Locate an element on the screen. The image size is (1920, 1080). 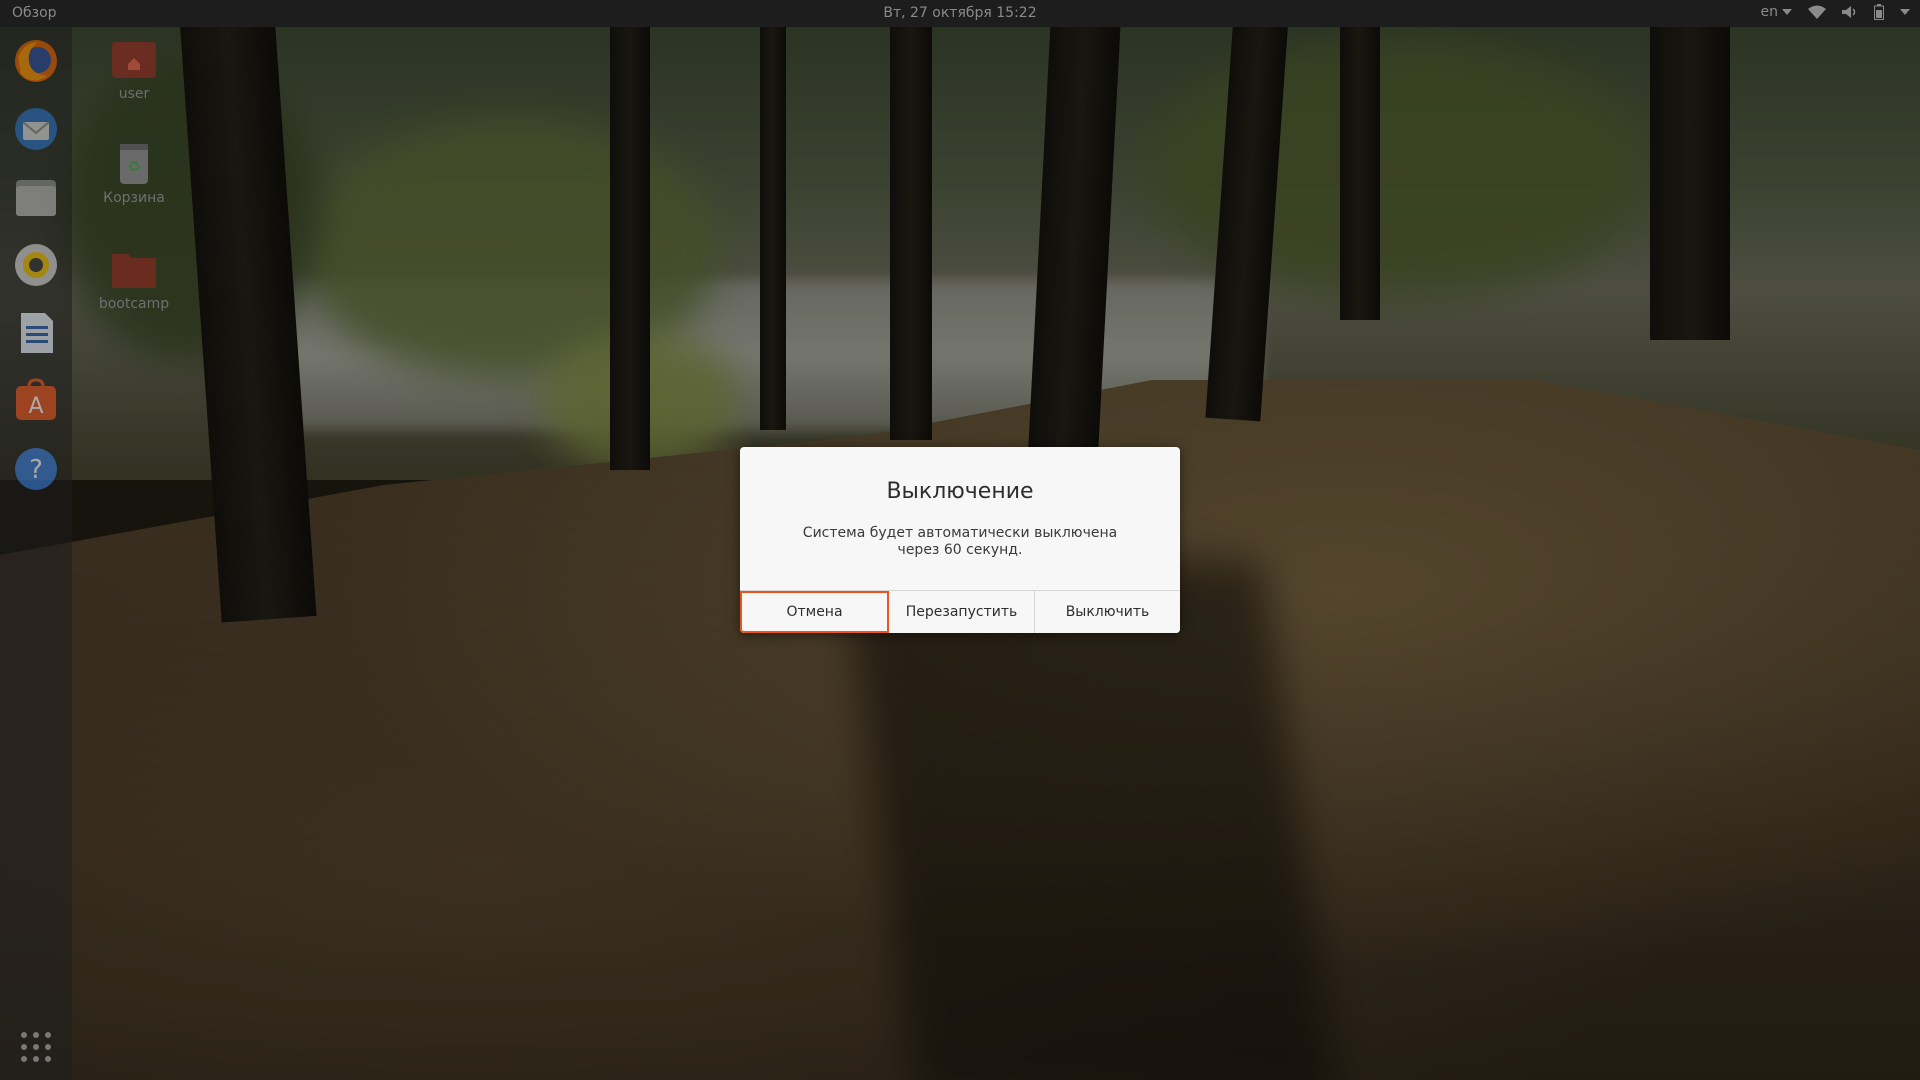
chevron-down-icon is located at coordinates (1787, 12).